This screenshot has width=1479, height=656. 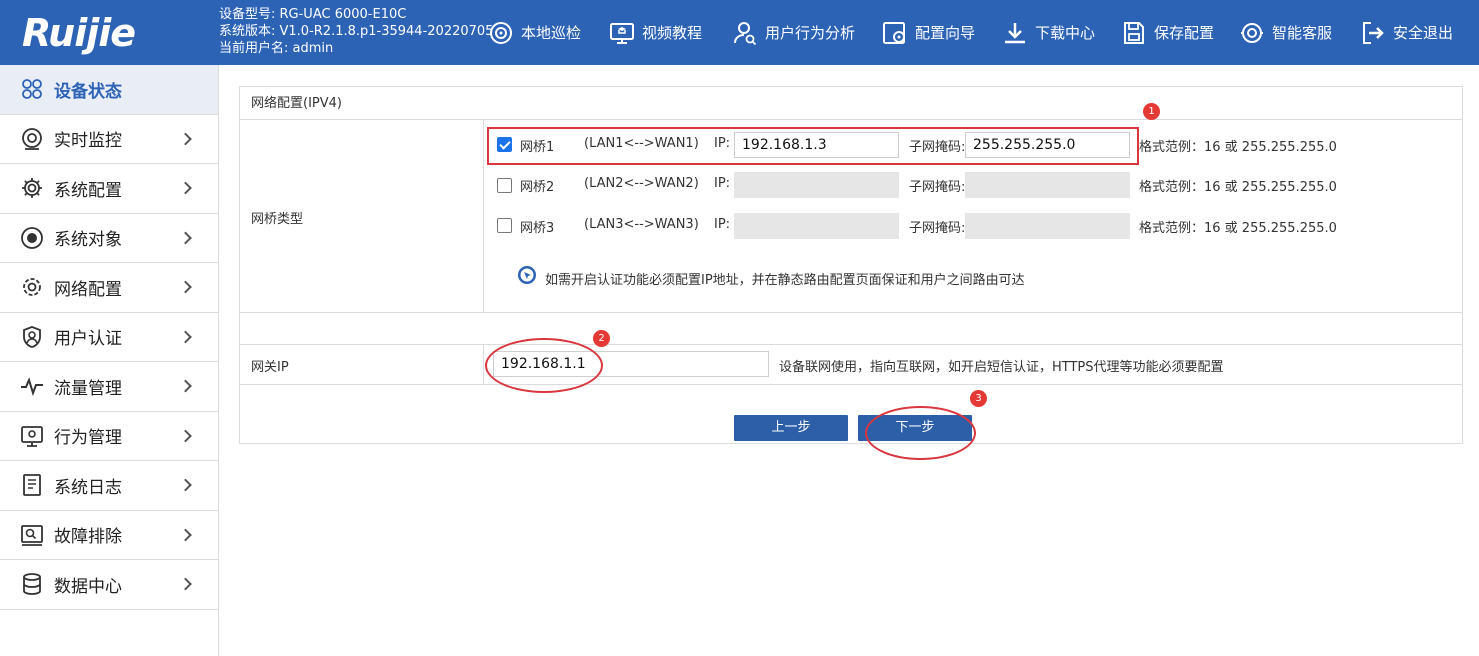 What do you see at coordinates (88, 91) in the screenshot?
I see `sidebar-item-label: 设备状态` at bounding box center [88, 91].